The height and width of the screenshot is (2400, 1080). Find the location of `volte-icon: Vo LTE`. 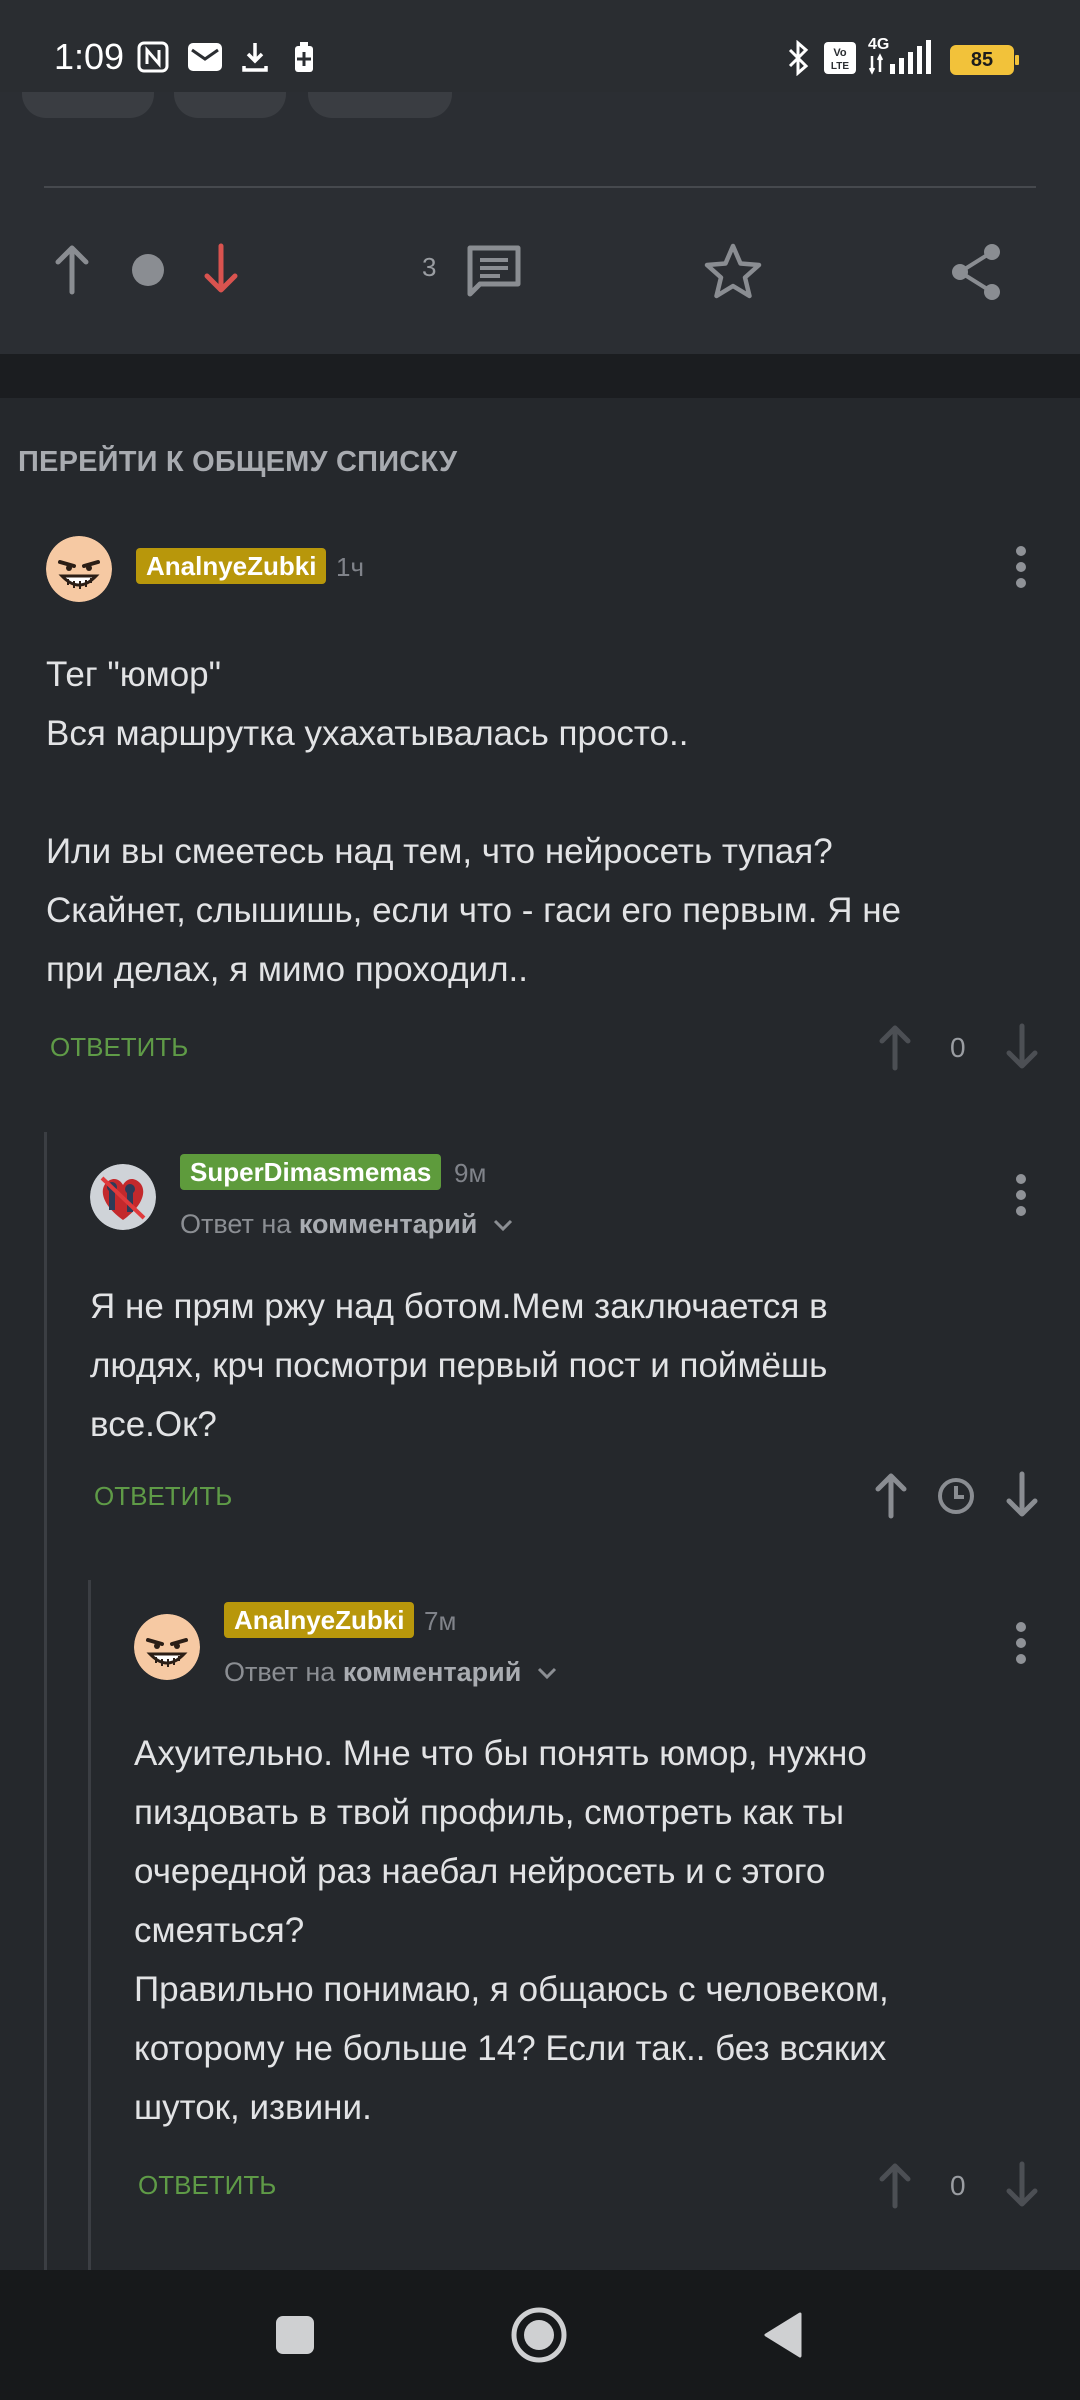

volte-icon: Vo LTE is located at coordinates (840, 58).